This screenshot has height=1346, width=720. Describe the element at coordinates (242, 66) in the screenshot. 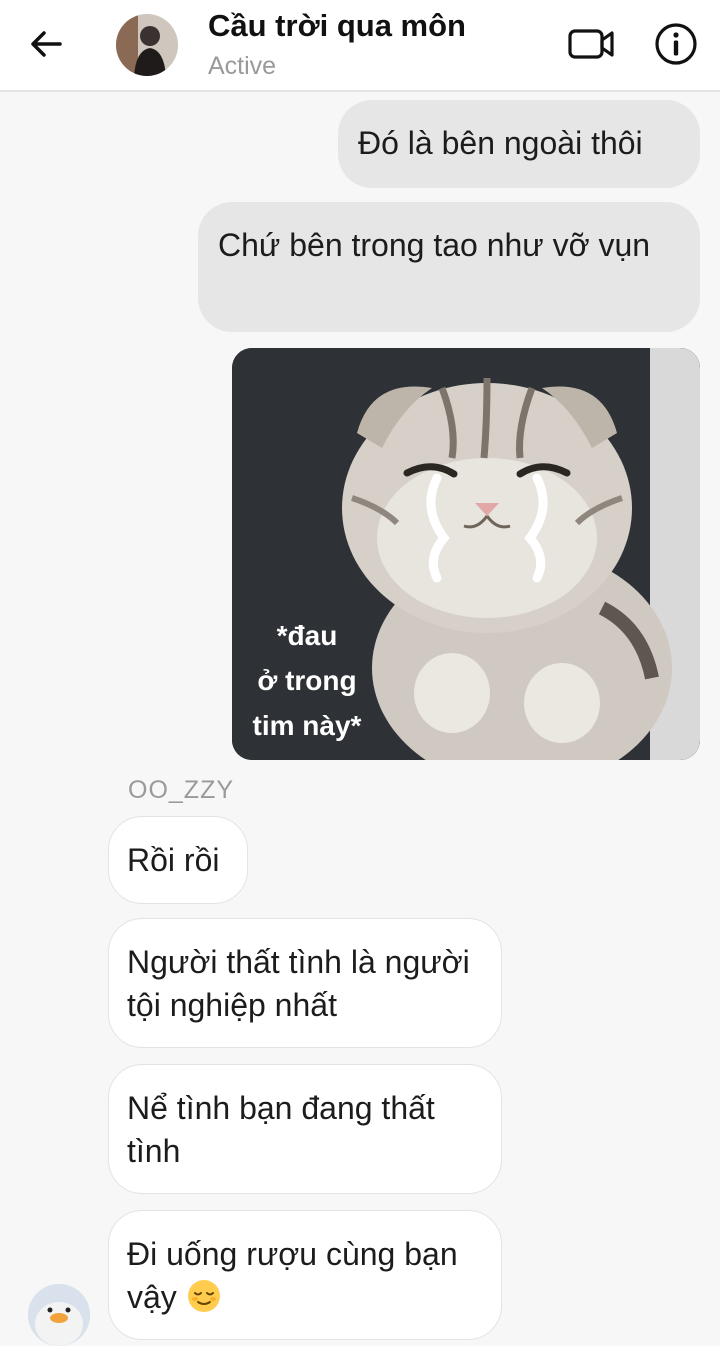

I see `contact-status: Active` at that location.